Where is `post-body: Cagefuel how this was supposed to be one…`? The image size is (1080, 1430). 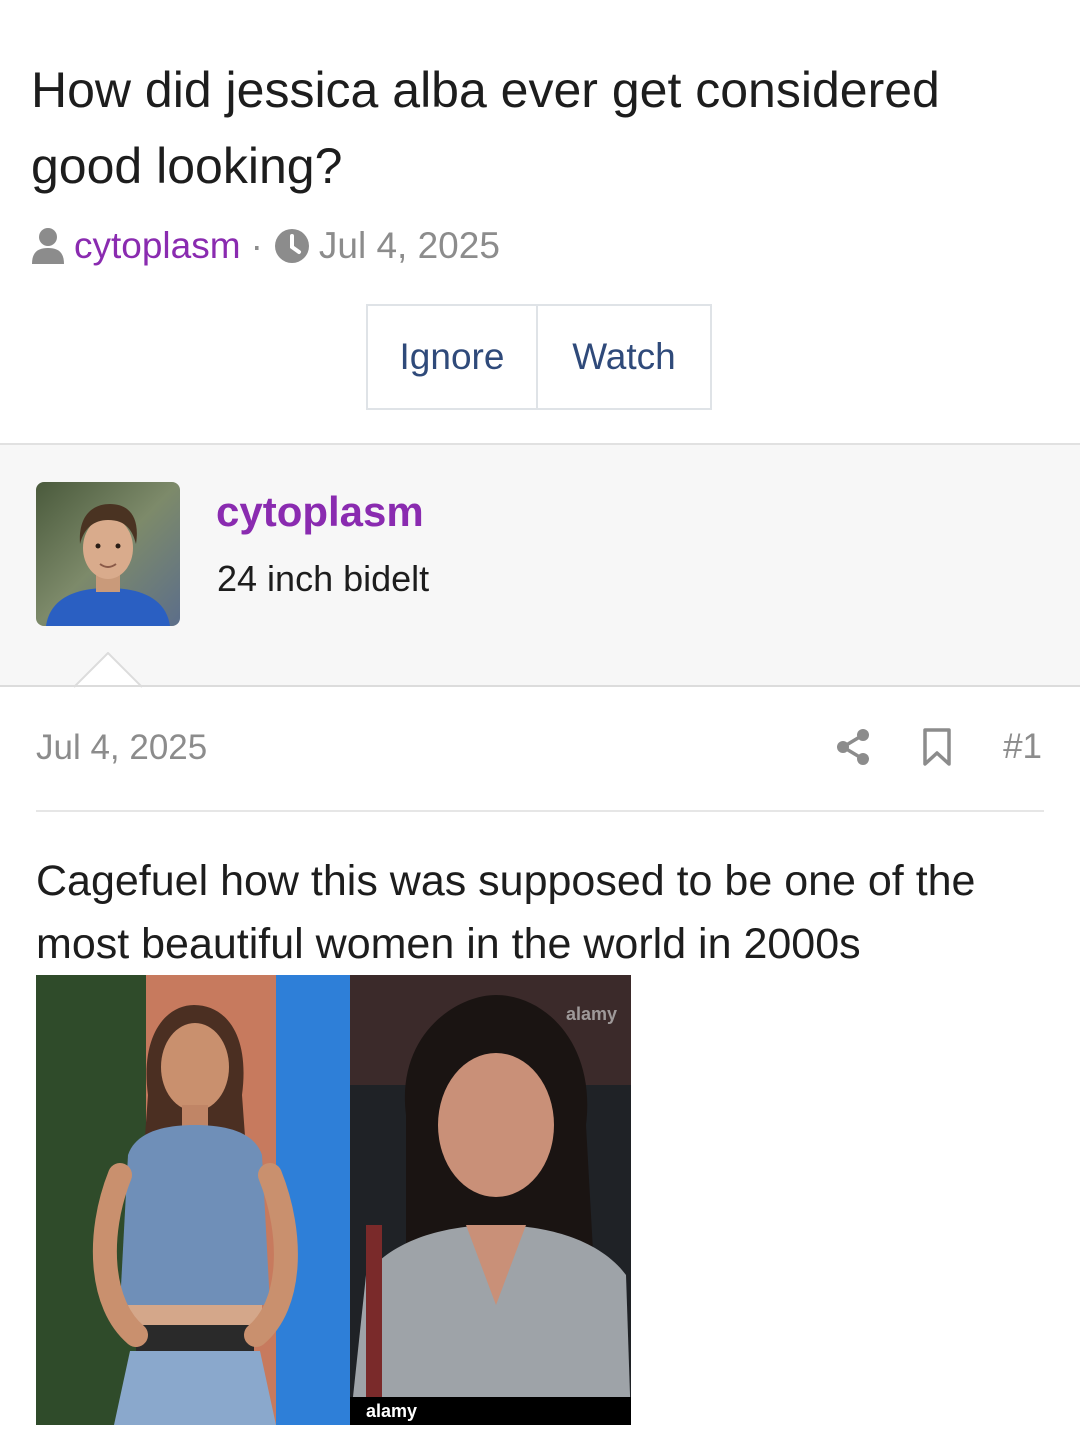 post-body: Cagefuel how this was supposed to be one… is located at coordinates (506, 912).